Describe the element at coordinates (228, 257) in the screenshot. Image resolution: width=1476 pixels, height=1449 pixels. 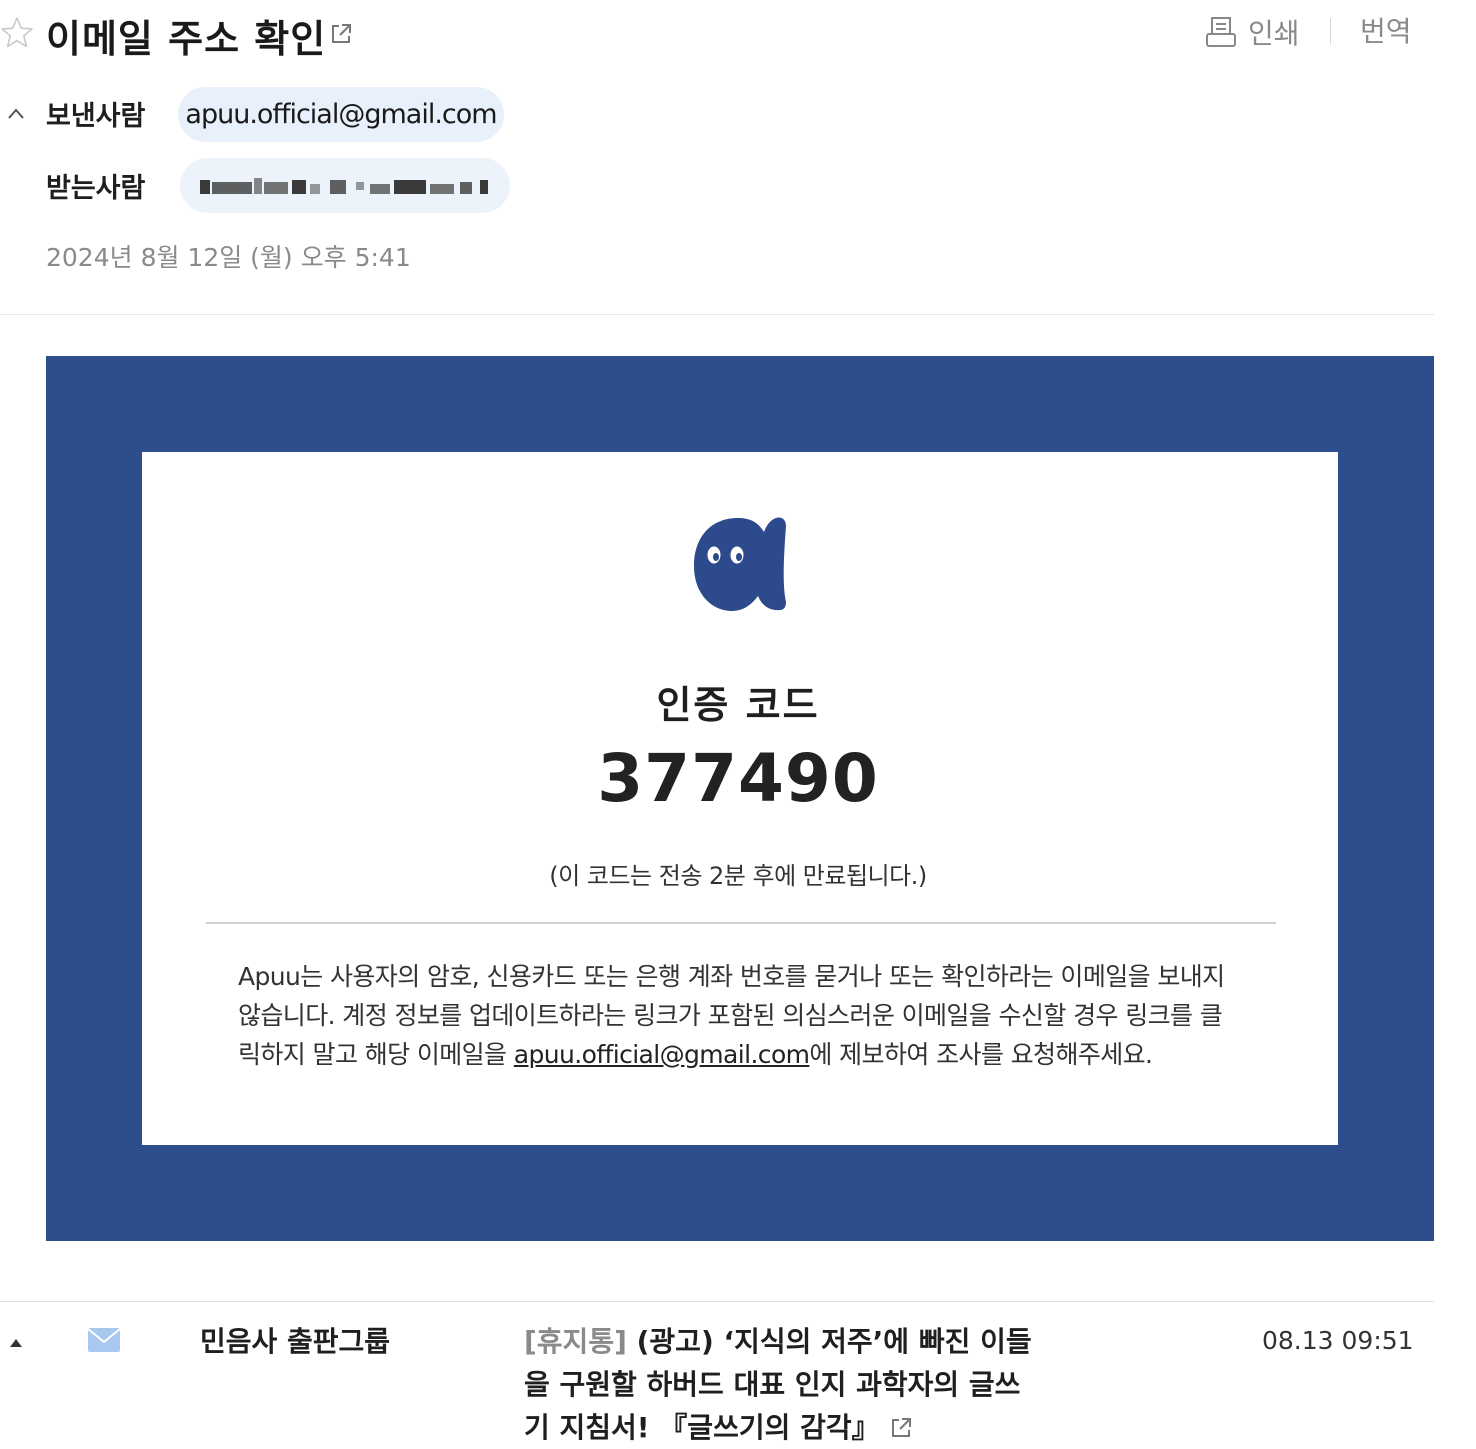
I see `sent-date: 2024년 8월 12일 (월) 오후 5:41` at that location.